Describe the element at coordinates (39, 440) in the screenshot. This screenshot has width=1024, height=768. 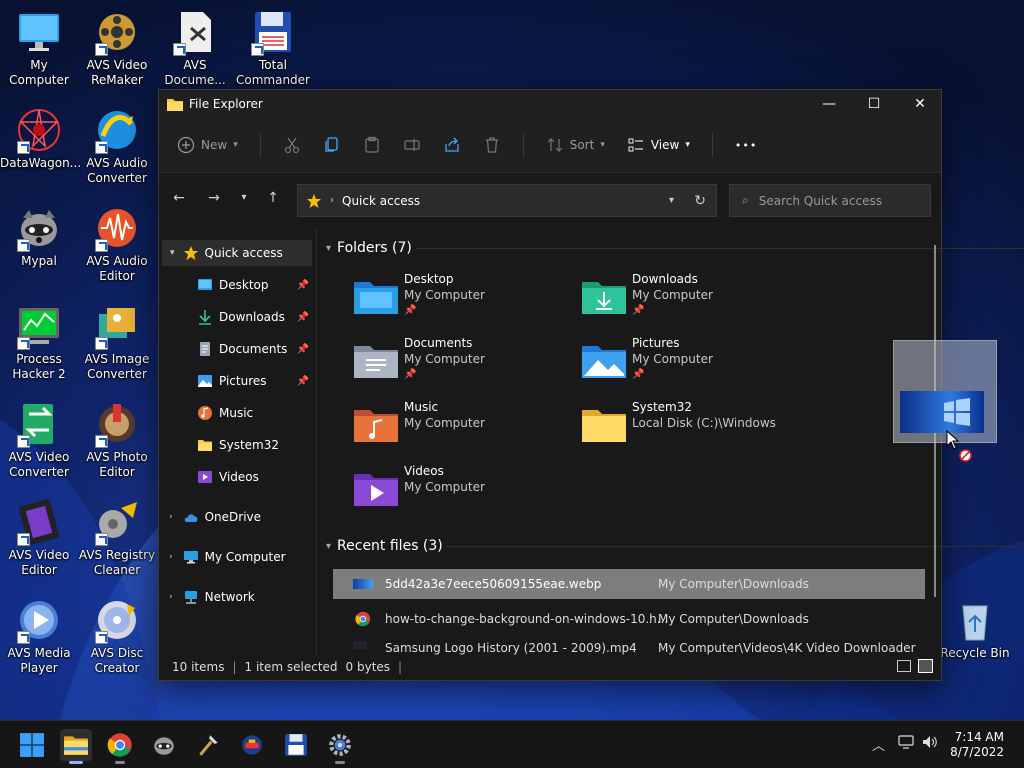
I see `desktop-icon-avs-video-converter: AVS Video Converter` at that location.